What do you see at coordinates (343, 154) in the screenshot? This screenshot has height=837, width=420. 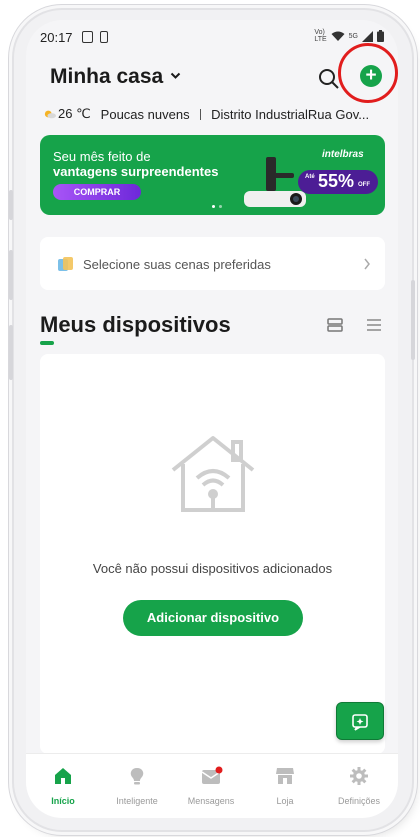 I see `brand-logo: intelbras` at bounding box center [343, 154].